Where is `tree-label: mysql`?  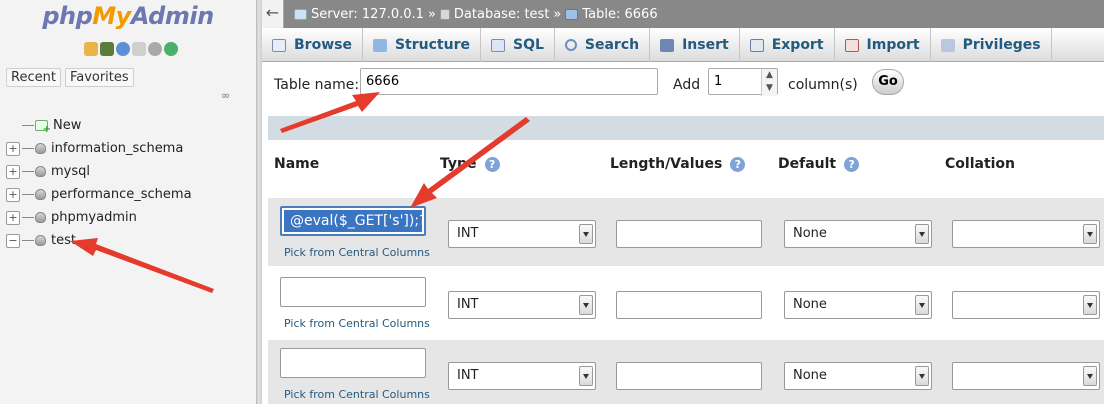 tree-label: mysql is located at coordinates (70, 171).